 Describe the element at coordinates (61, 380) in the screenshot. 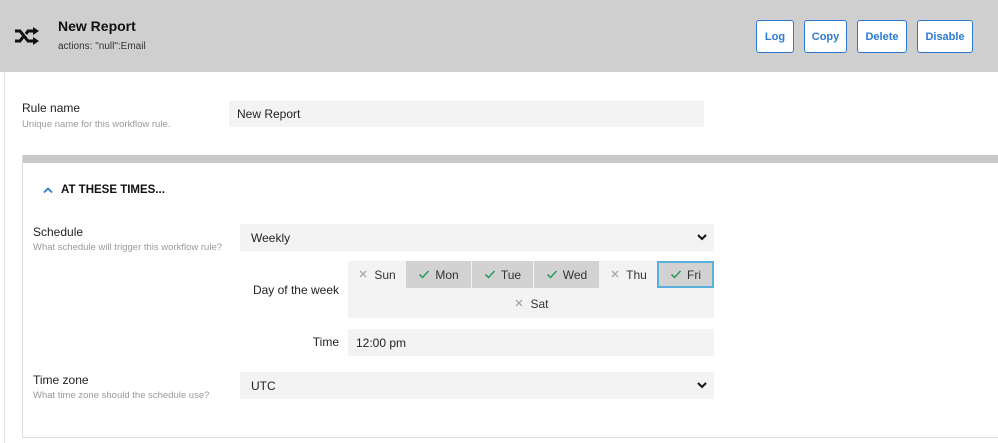

I see `time-zone-label: Time zone` at that location.